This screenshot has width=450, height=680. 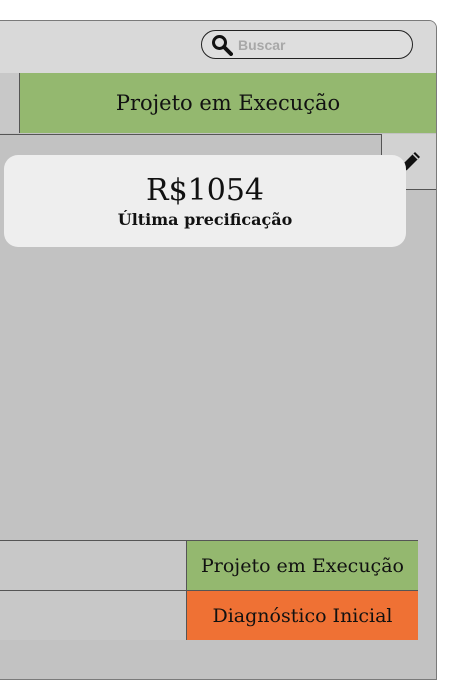 What do you see at coordinates (318, 44) in the screenshot?
I see `search-input` at bounding box center [318, 44].